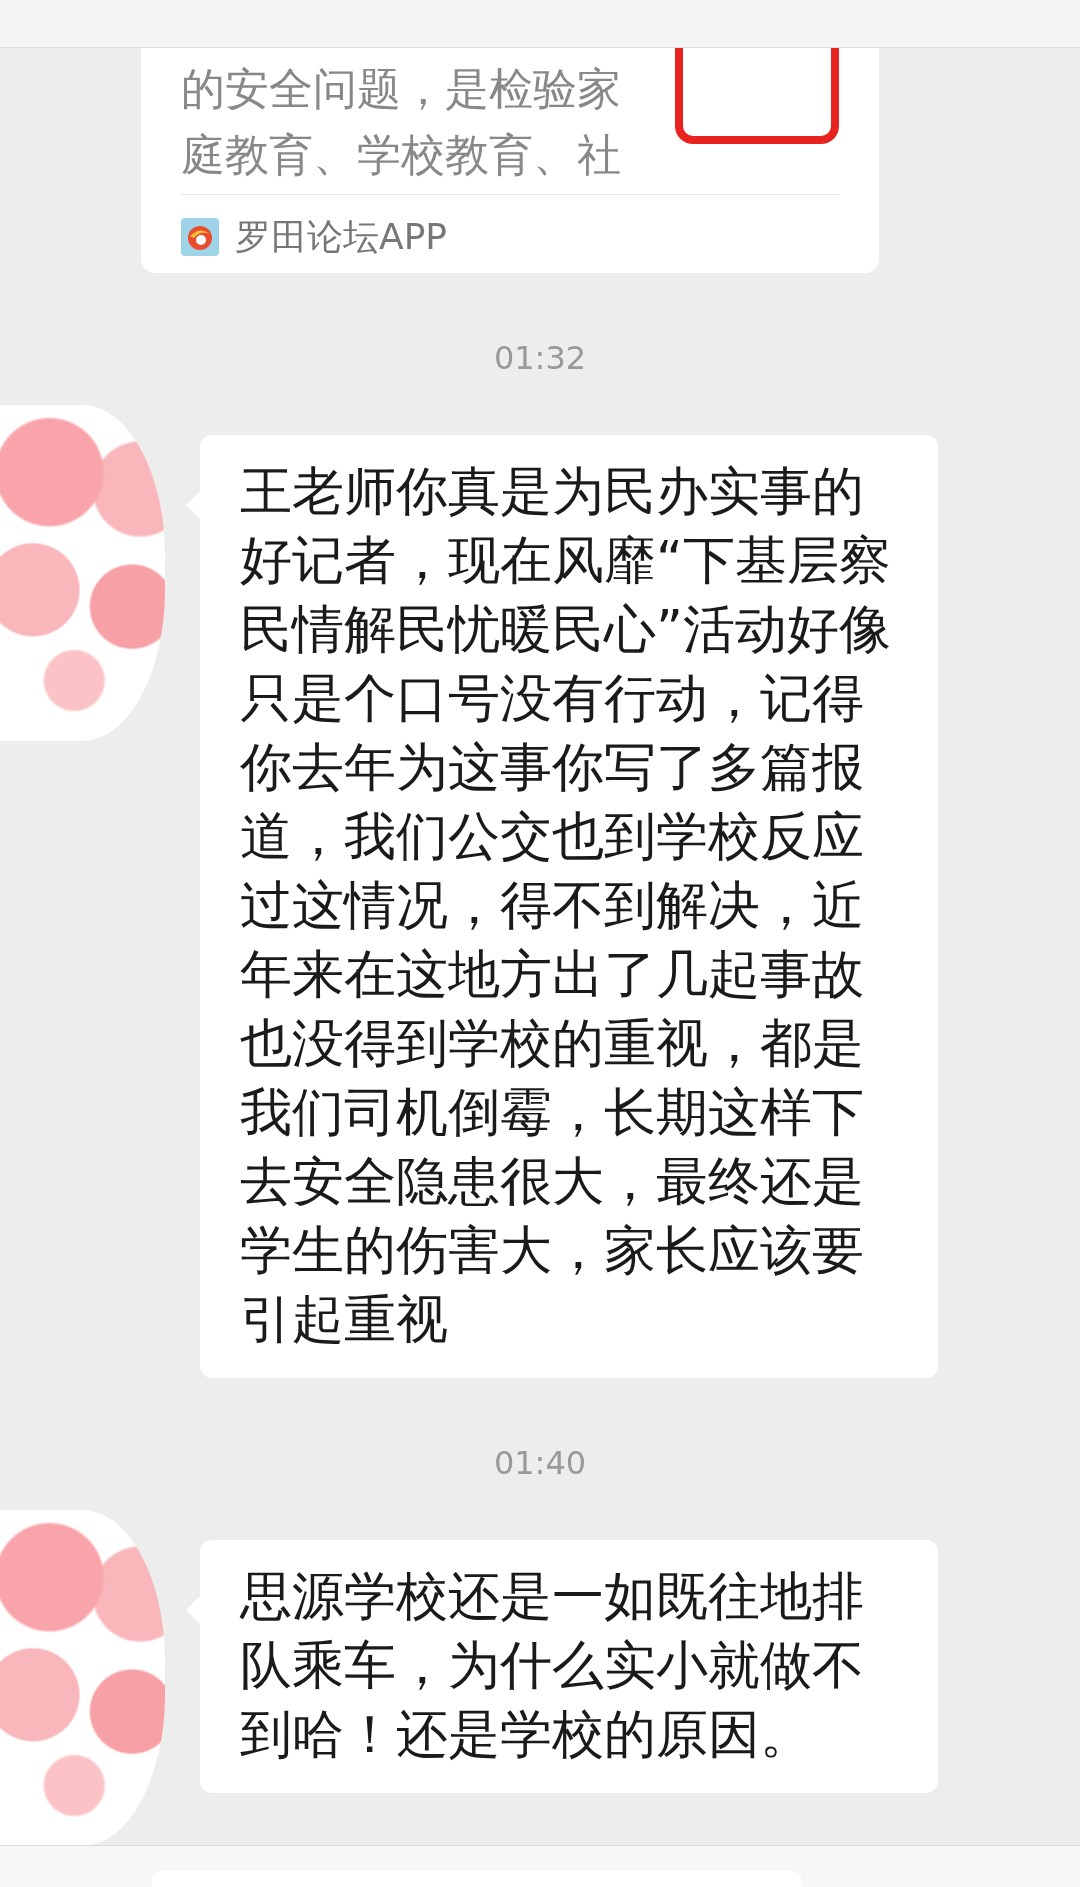 The image size is (1080, 1887). I want to click on timestamp: 01:40, so click(540, 1463).